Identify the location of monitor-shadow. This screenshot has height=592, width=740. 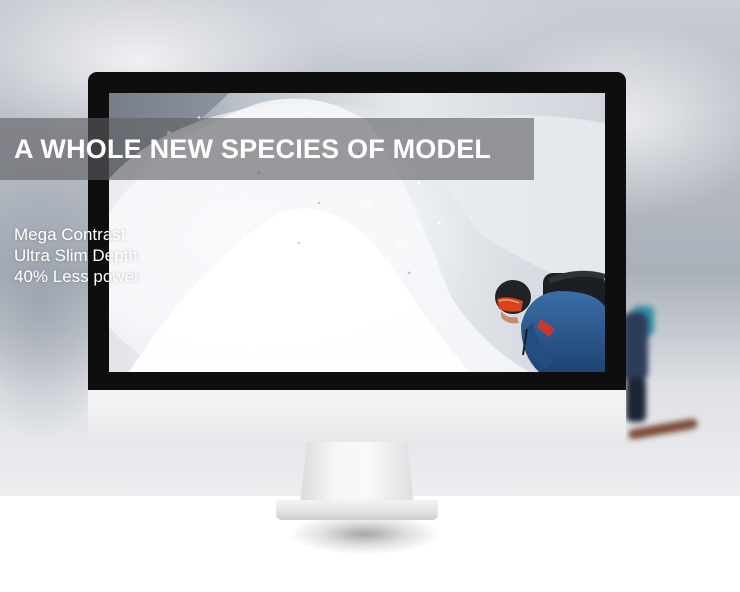
(365, 534).